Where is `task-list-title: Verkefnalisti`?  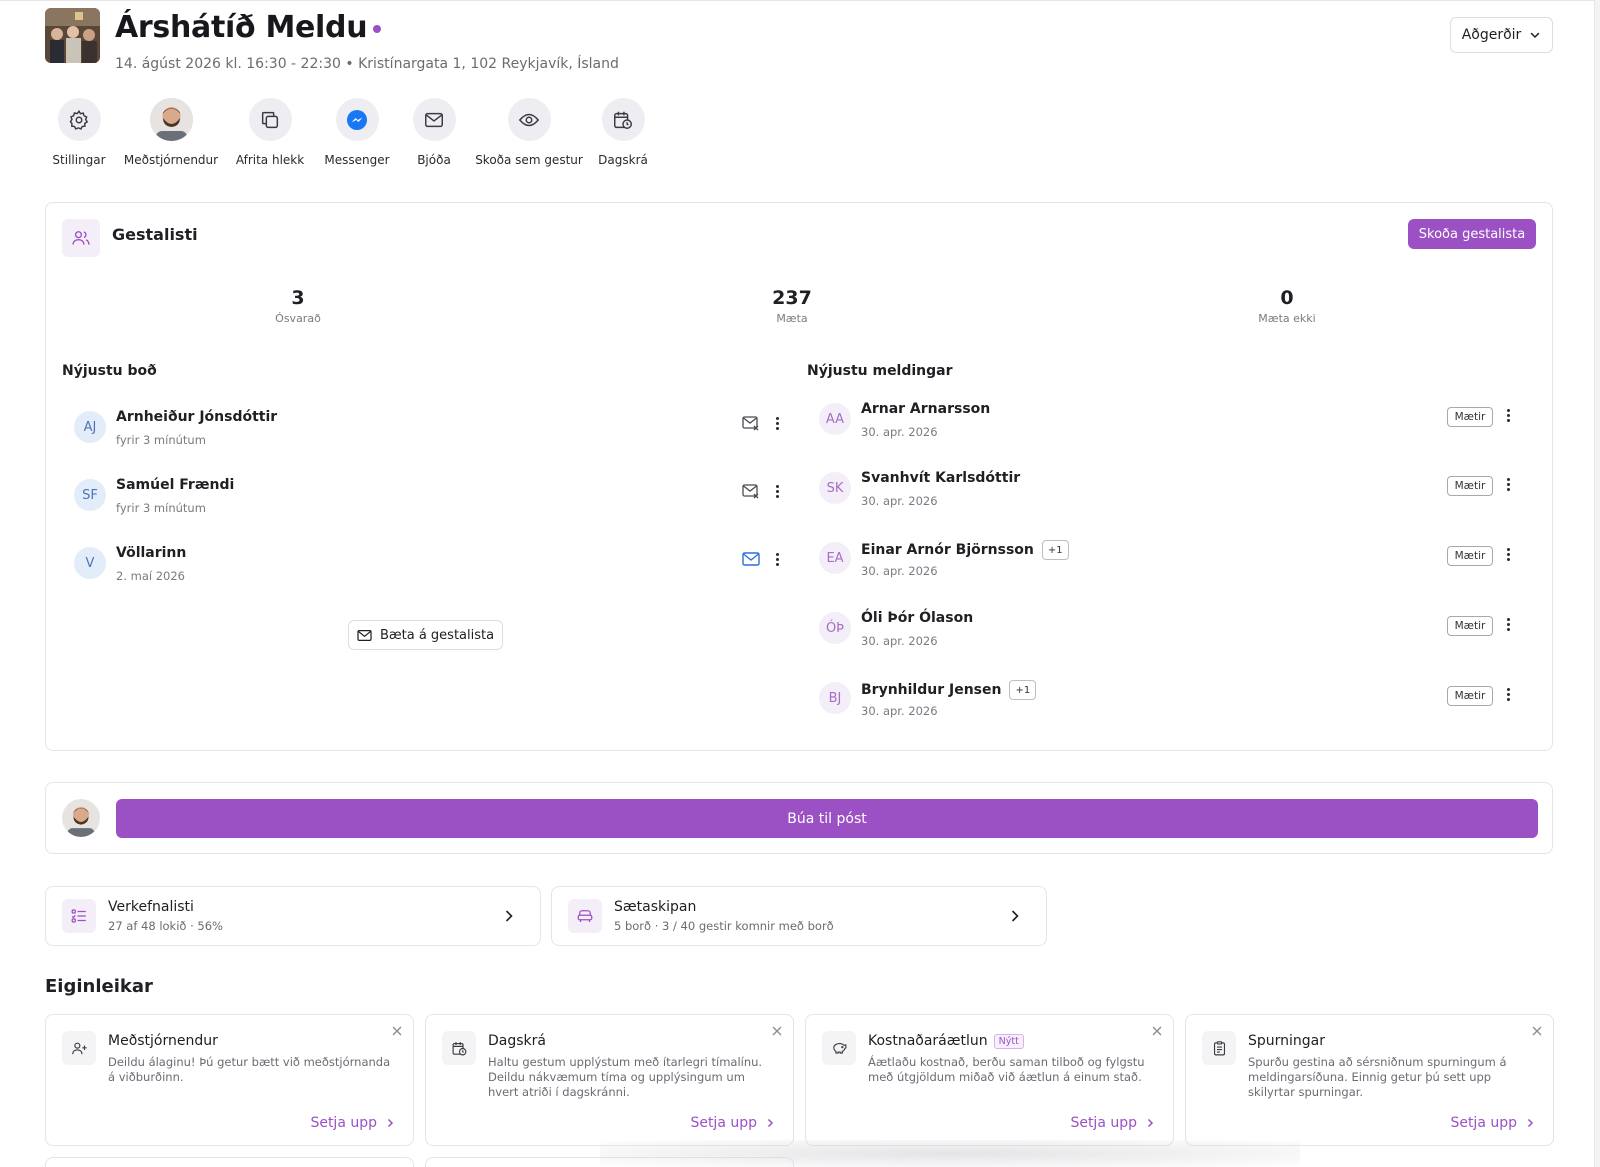 task-list-title: Verkefnalisti is located at coordinates (151, 907).